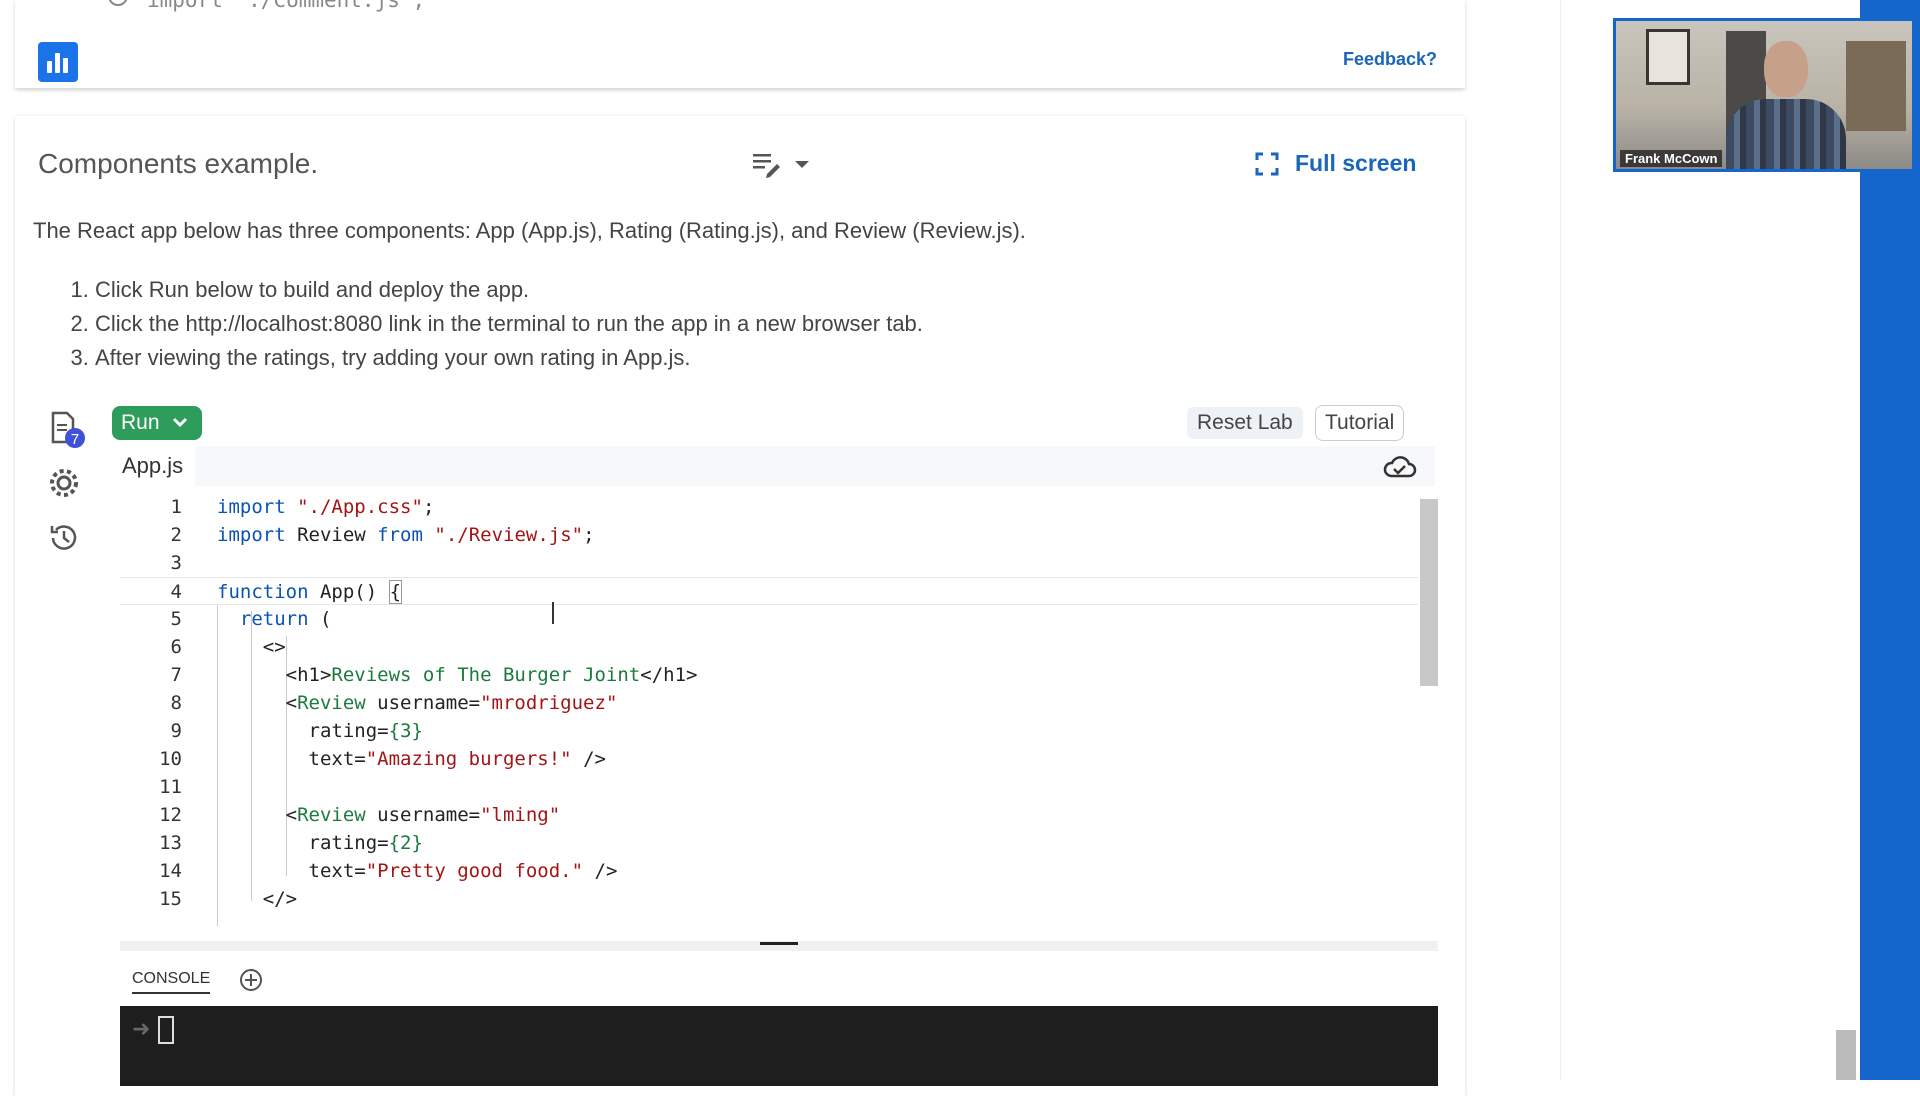 Image resolution: width=1920 pixels, height=1096 pixels. What do you see at coordinates (1846, 1055) in the screenshot?
I see `page-scrollbar-thumb` at bounding box center [1846, 1055].